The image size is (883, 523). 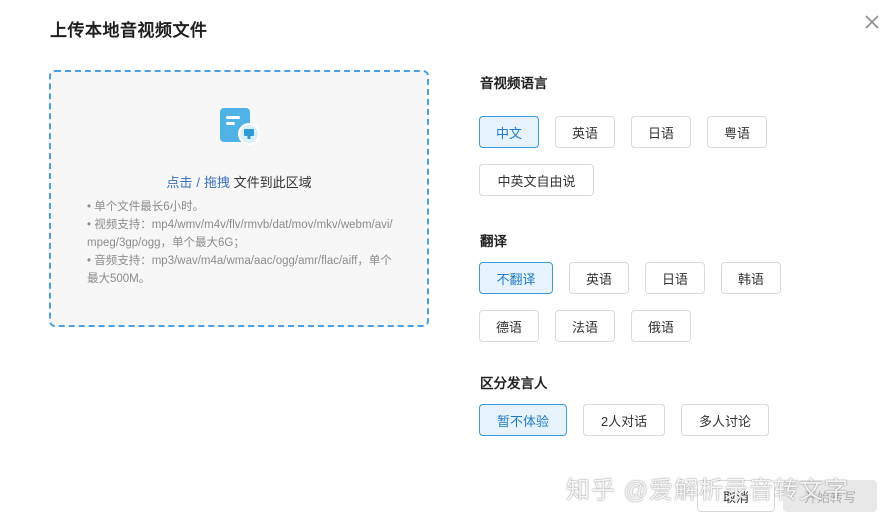 What do you see at coordinates (872, 22) in the screenshot?
I see `close-icon` at bounding box center [872, 22].